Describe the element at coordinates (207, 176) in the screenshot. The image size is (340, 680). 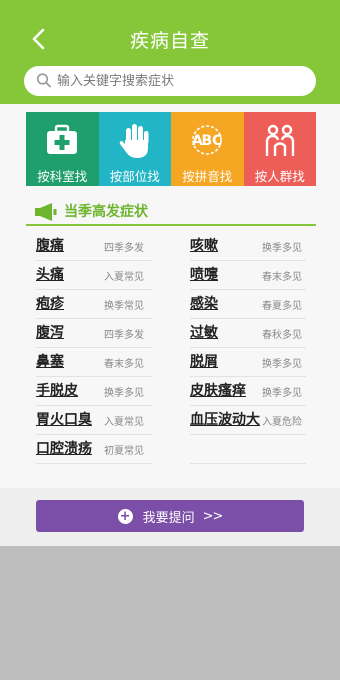
I see `category-label: 按拼音找` at that location.